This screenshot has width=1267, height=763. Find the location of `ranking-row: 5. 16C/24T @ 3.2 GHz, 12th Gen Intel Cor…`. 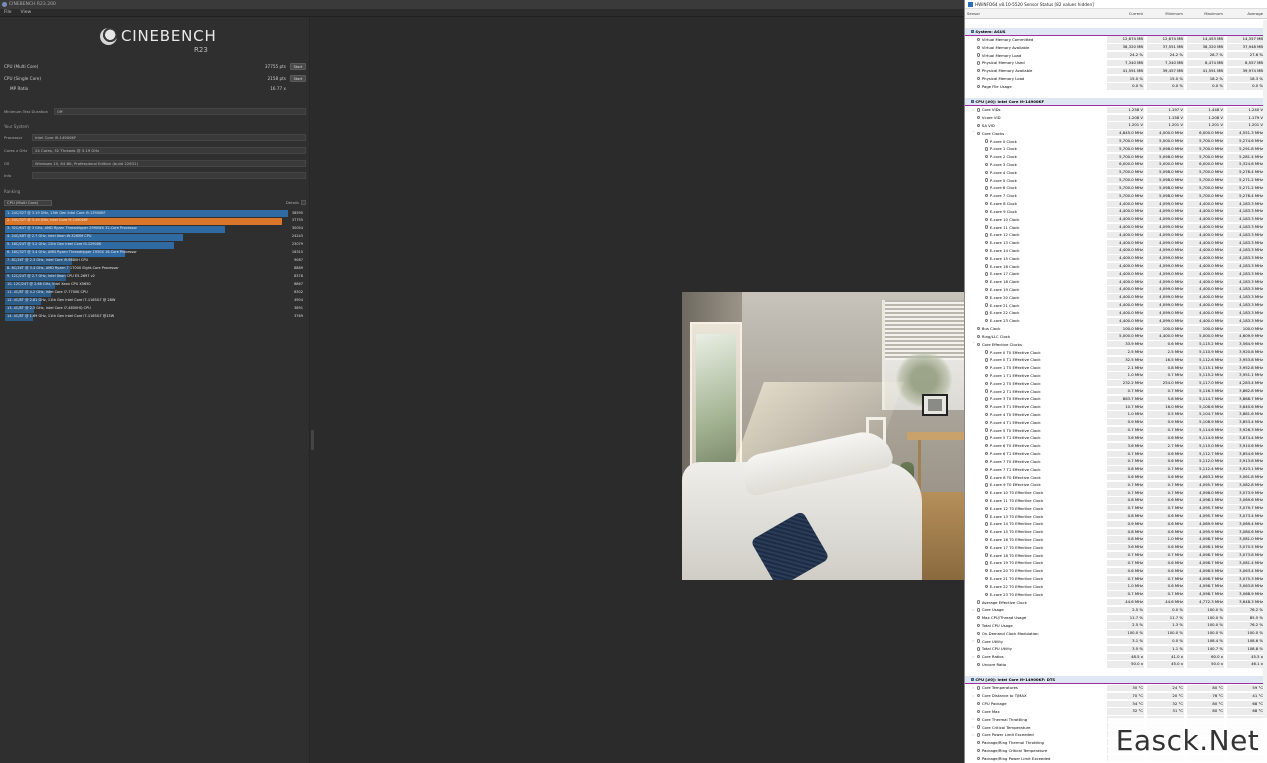

ranking-row: 5. 16C/24T @ 3.2 GHz, 12th Gen Intel Cor… is located at coordinates (155, 245).